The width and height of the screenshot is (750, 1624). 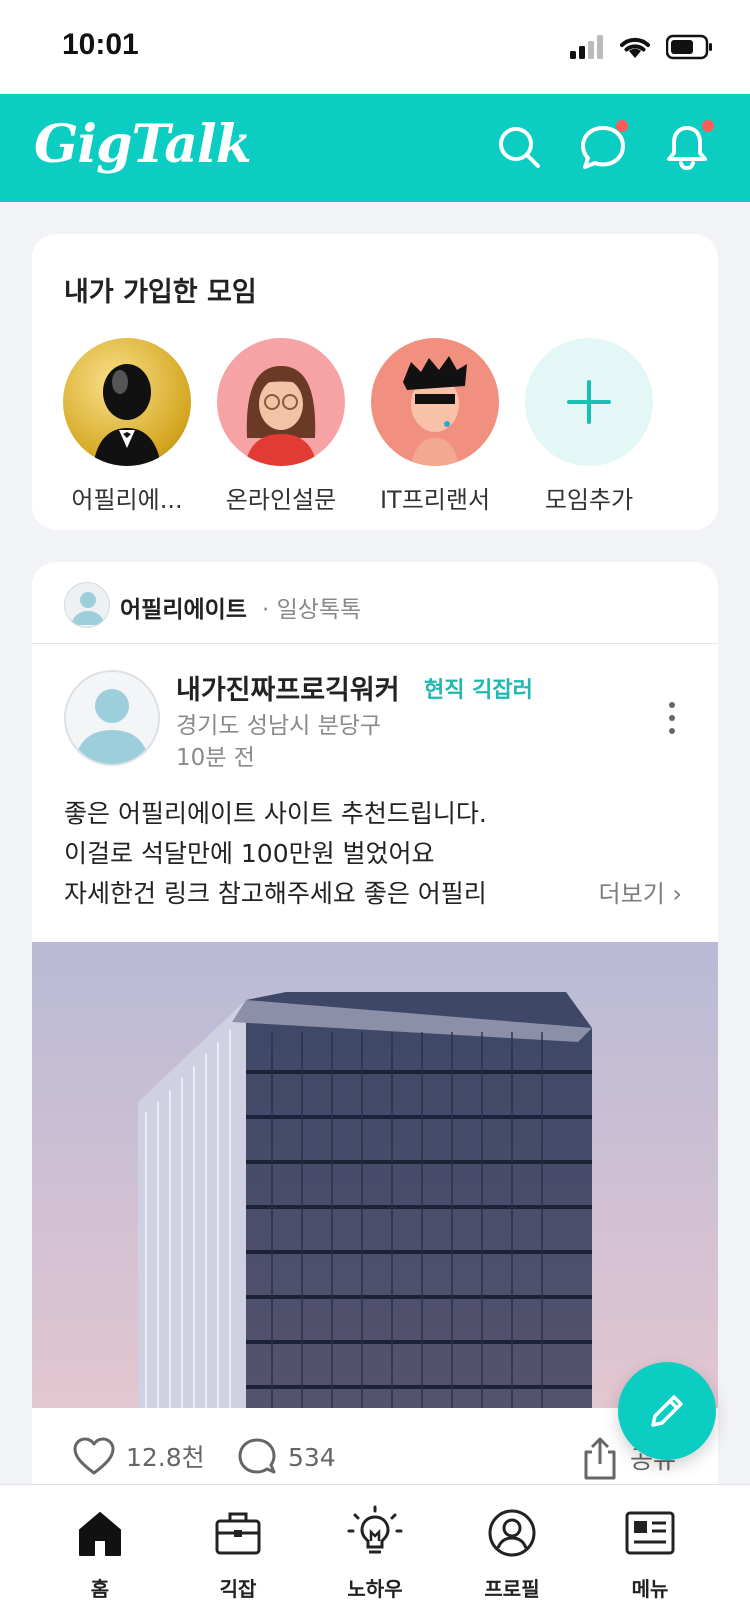 What do you see at coordinates (375, 1589) in the screenshot?
I see `nav-label: 노하우` at bounding box center [375, 1589].